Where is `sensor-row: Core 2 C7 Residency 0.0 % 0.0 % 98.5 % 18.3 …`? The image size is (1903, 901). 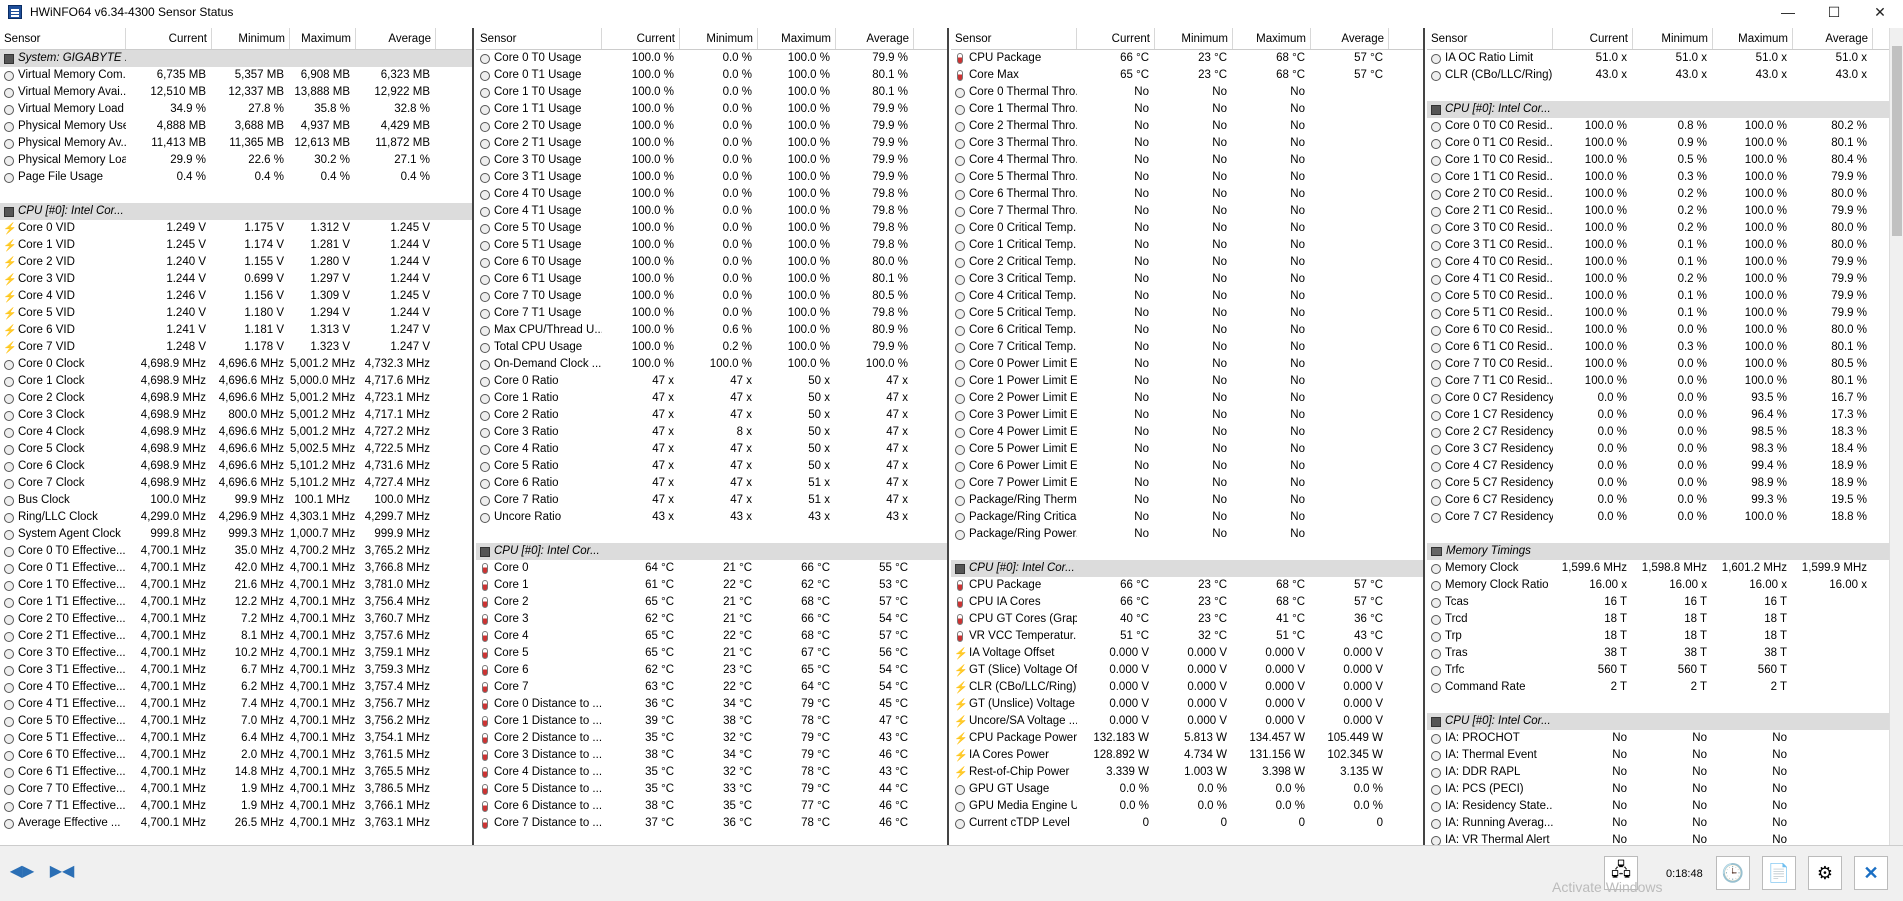 sensor-row: Core 2 C7 Residency 0.0 % 0.0 % 98.5 % 18.3 … is located at coordinates (1665, 432).